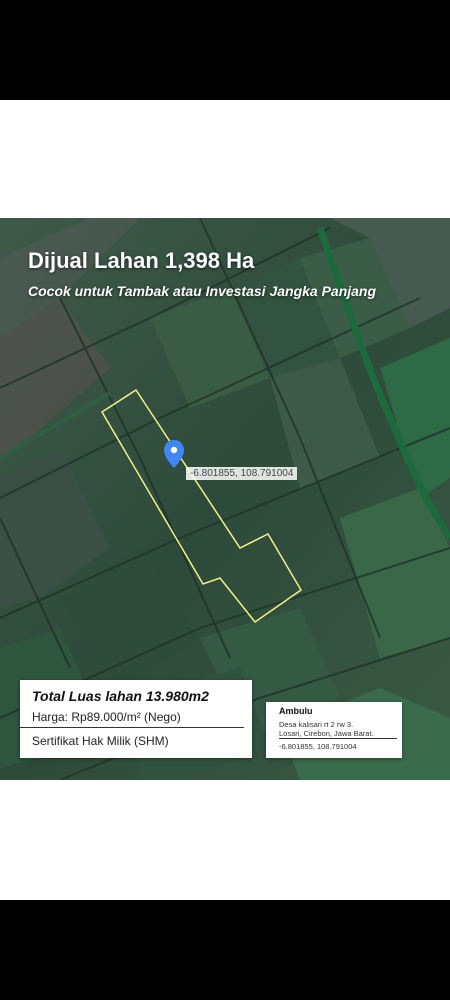  What do you see at coordinates (225, 159) in the screenshot?
I see `top-white-margin` at bounding box center [225, 159].